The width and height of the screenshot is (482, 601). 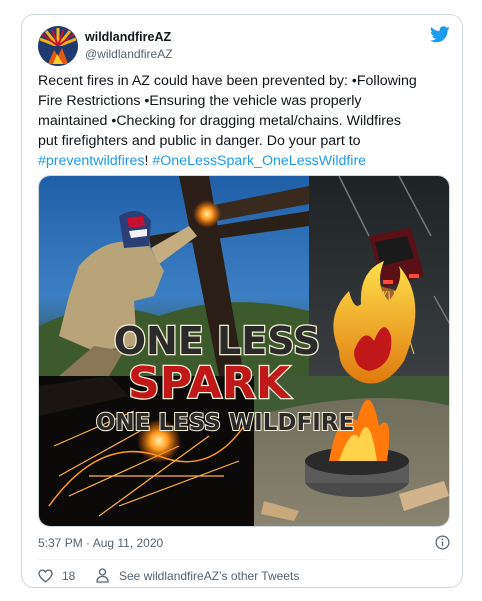 What do you see at coordinates (91, 161) in the screenshot?
I see `hashtag-link: #preventwildfires` at bounding box center [91, 161].